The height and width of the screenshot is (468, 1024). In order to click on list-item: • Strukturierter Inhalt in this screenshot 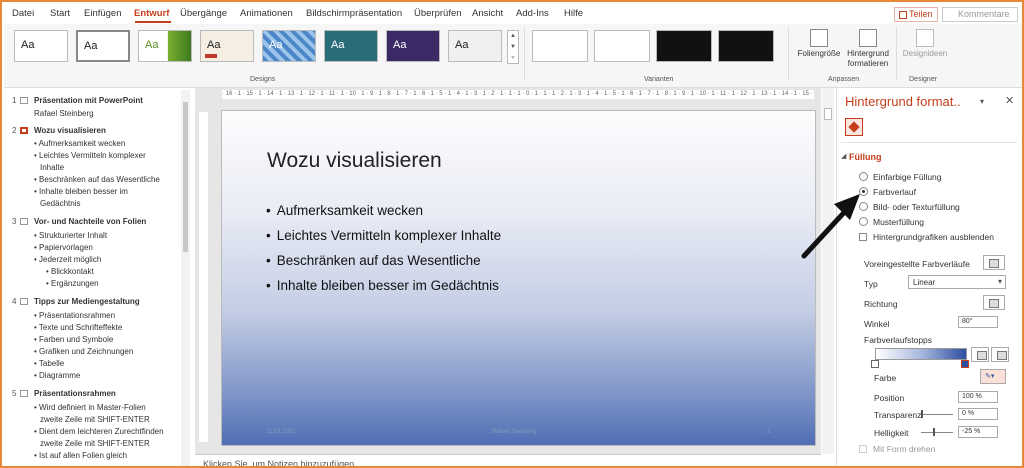, I will do `click(70, 235)`.